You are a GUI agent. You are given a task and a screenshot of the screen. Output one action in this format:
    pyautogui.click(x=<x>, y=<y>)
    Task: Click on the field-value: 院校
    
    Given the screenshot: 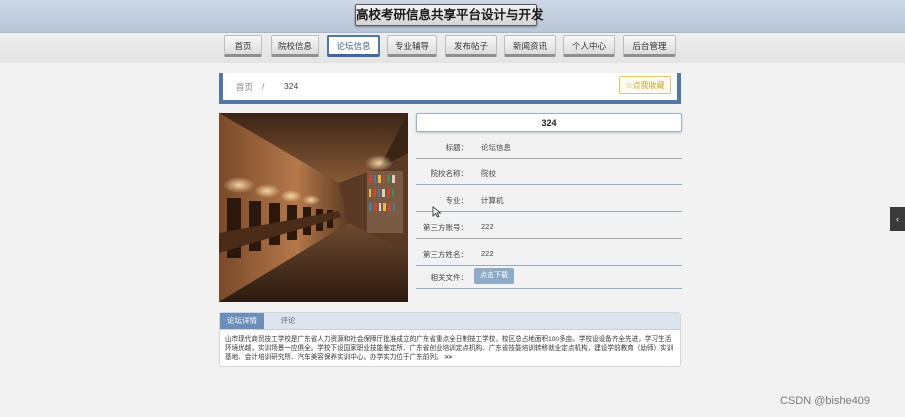 What is the action you would take?
    pyautogui.click(x=488, y=173)
    